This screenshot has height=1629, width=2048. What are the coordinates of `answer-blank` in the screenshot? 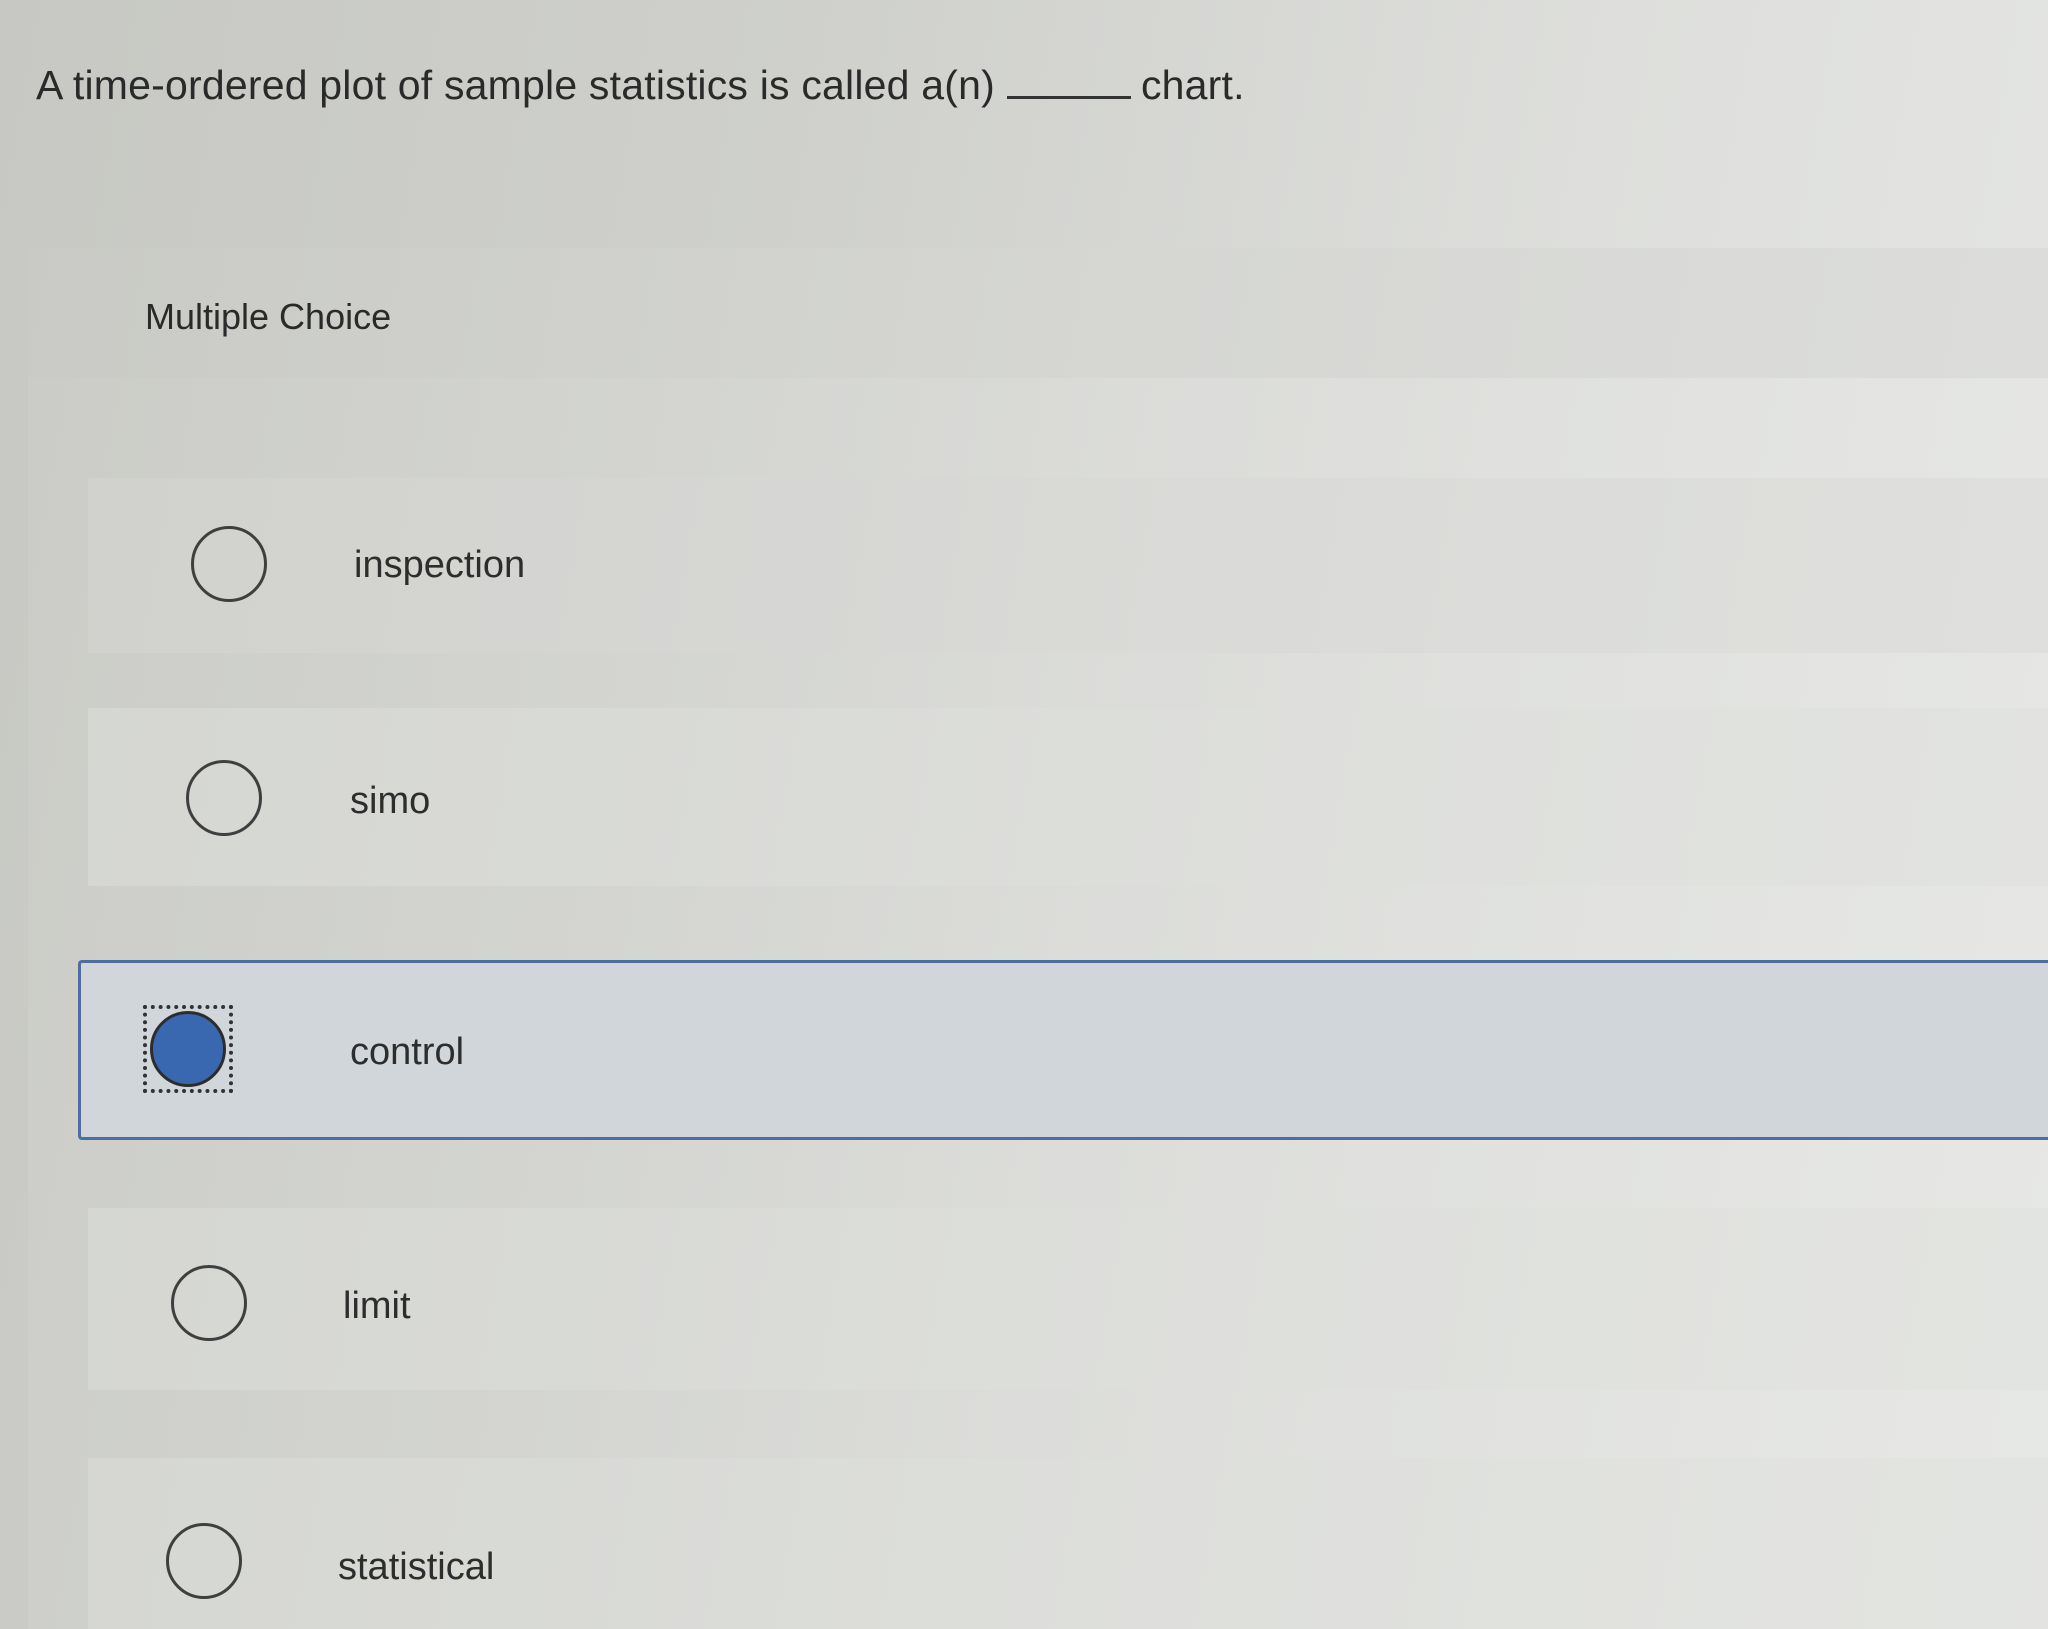 It's located at (1068, 95).